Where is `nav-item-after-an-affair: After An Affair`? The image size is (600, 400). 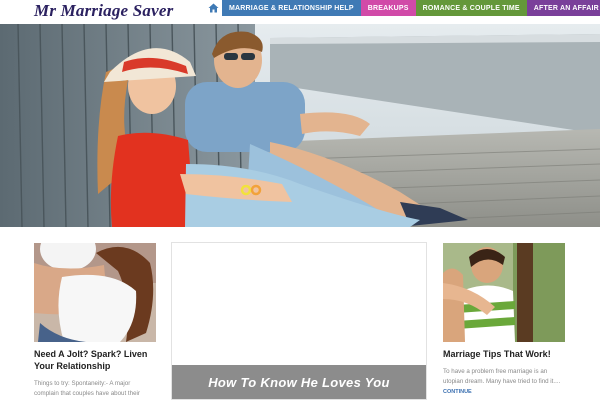
nav-item-after-an-affair: After An Affair is located at coordinates (563, 8).